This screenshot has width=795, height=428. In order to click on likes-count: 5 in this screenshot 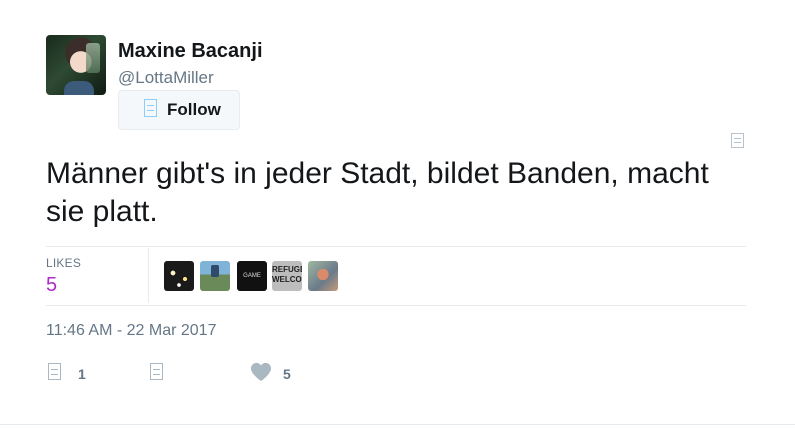, I will do `click(52, 285)`.